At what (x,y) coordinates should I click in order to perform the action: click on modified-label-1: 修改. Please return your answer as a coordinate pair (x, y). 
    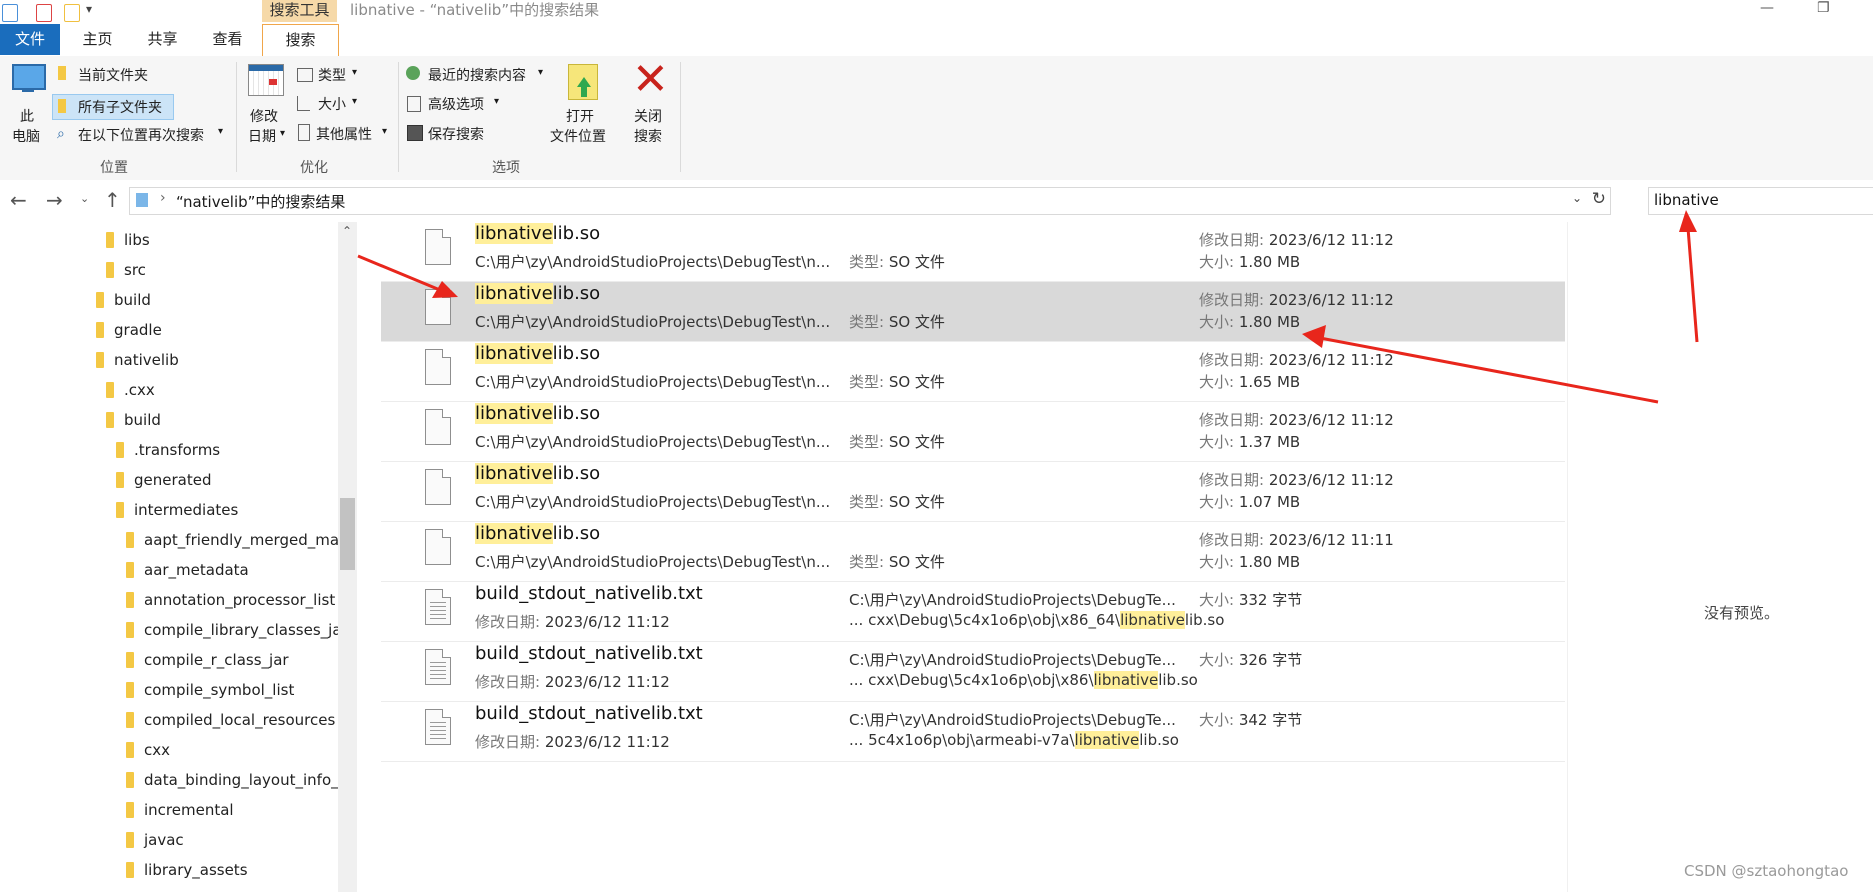
    Looking at the image, I should click on (264, 117).